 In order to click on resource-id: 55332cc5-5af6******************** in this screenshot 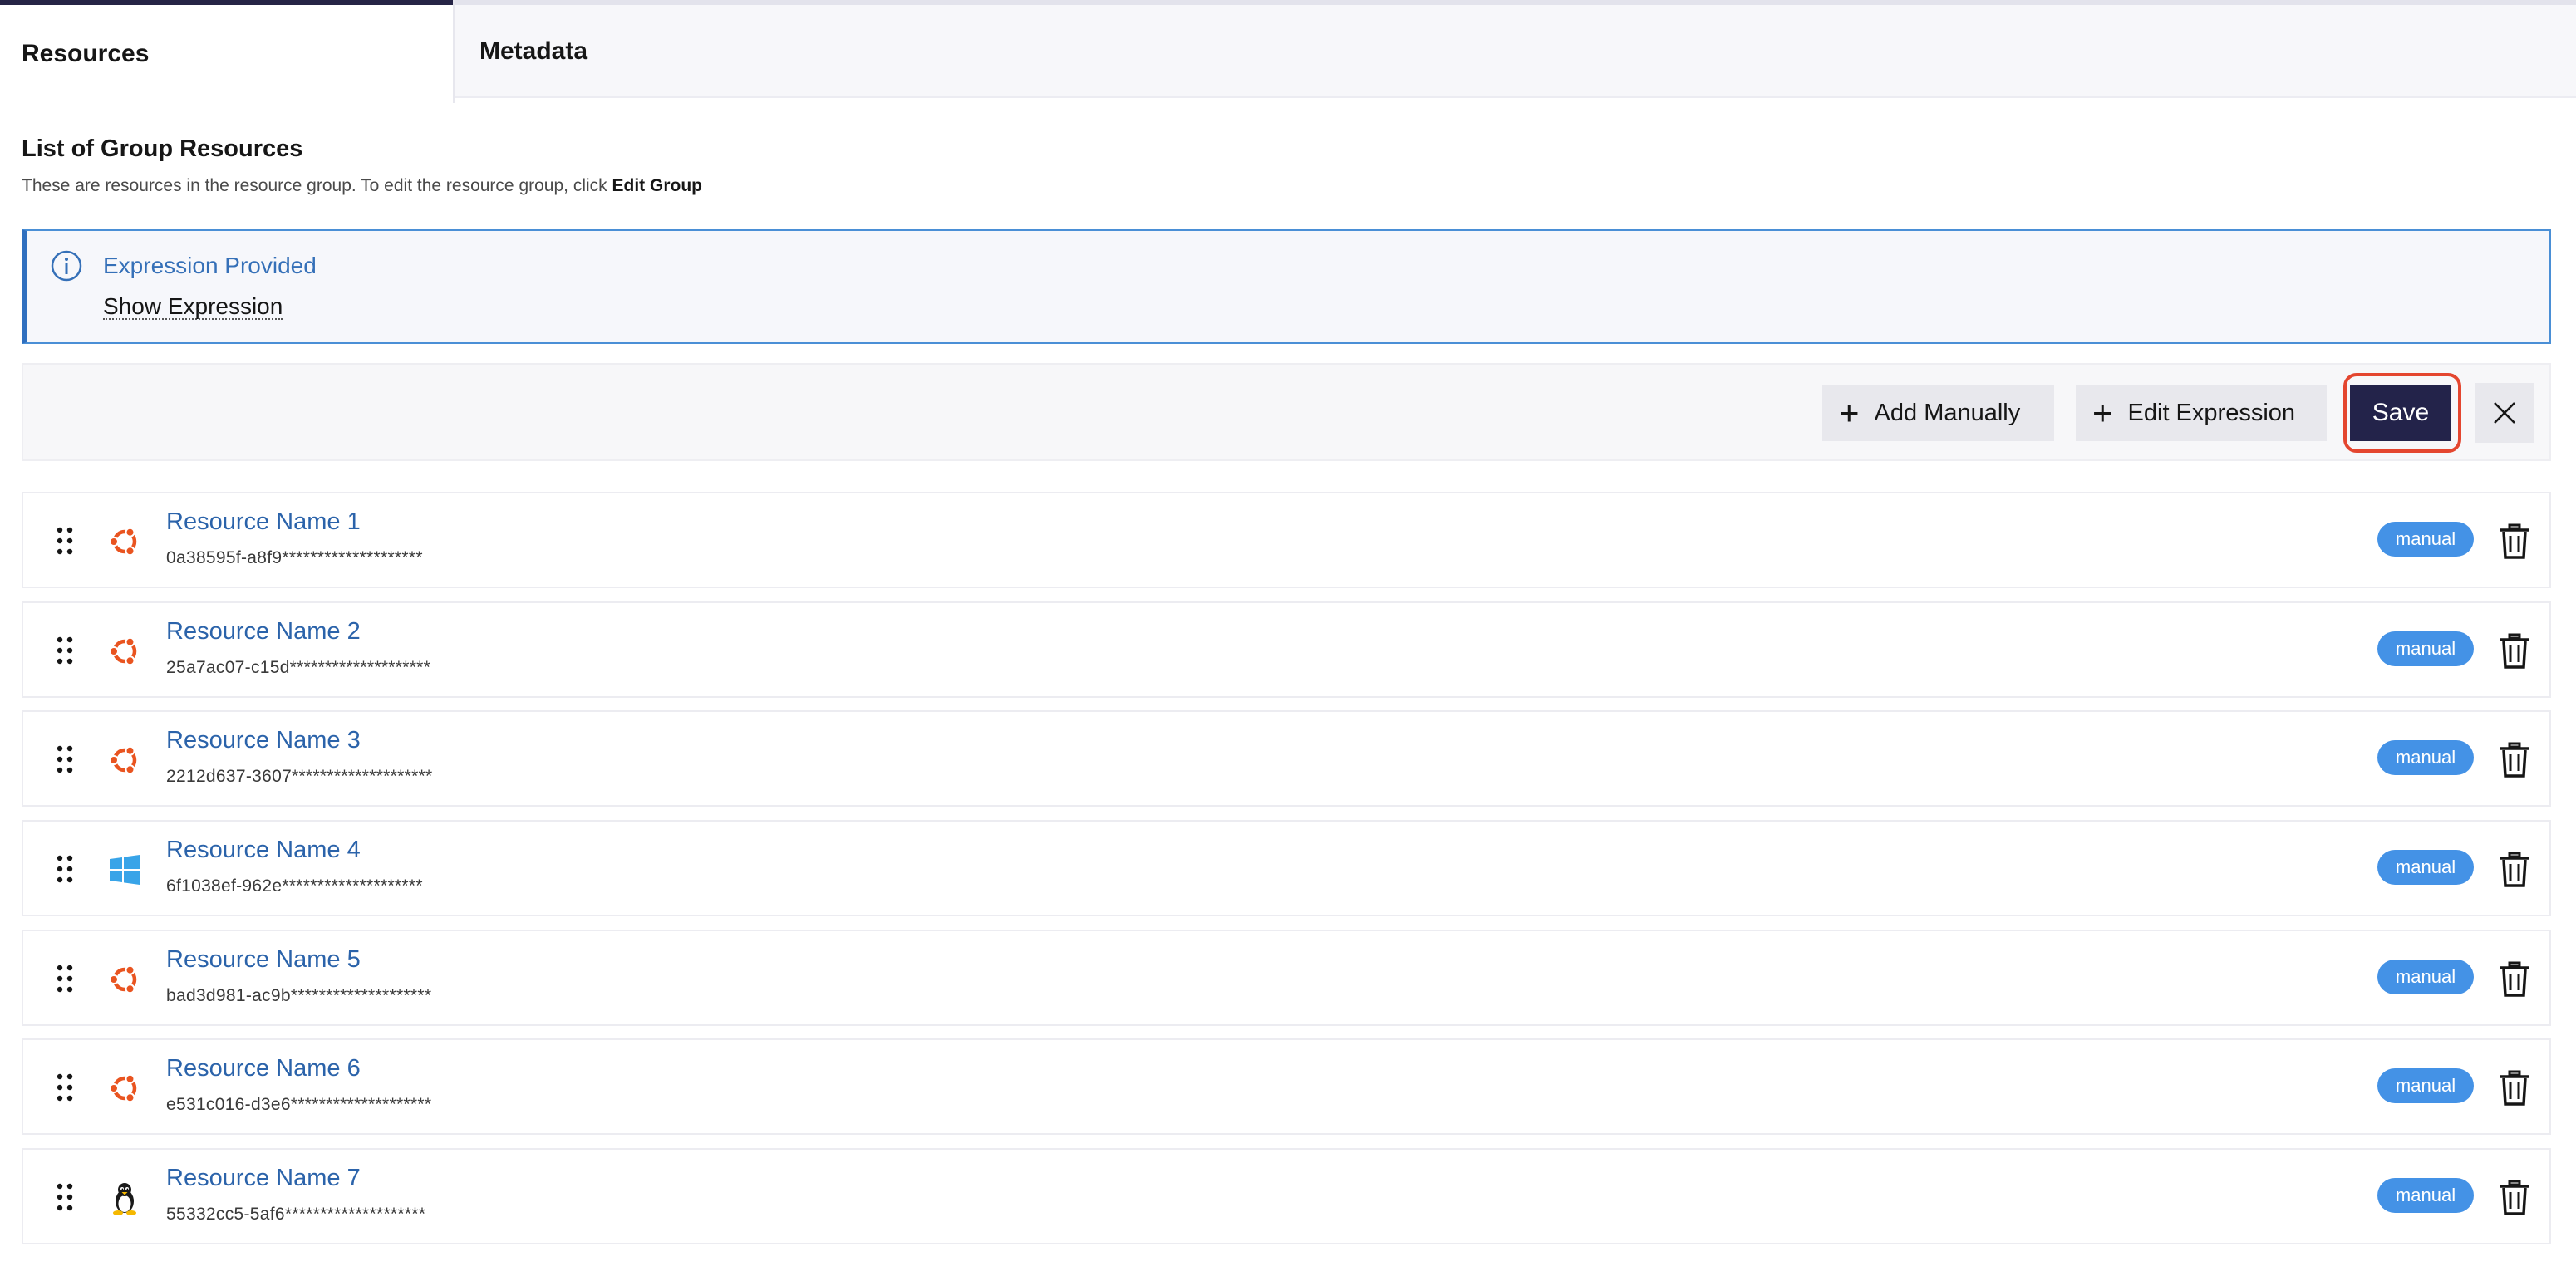, I will do `click(296, 1214)`.